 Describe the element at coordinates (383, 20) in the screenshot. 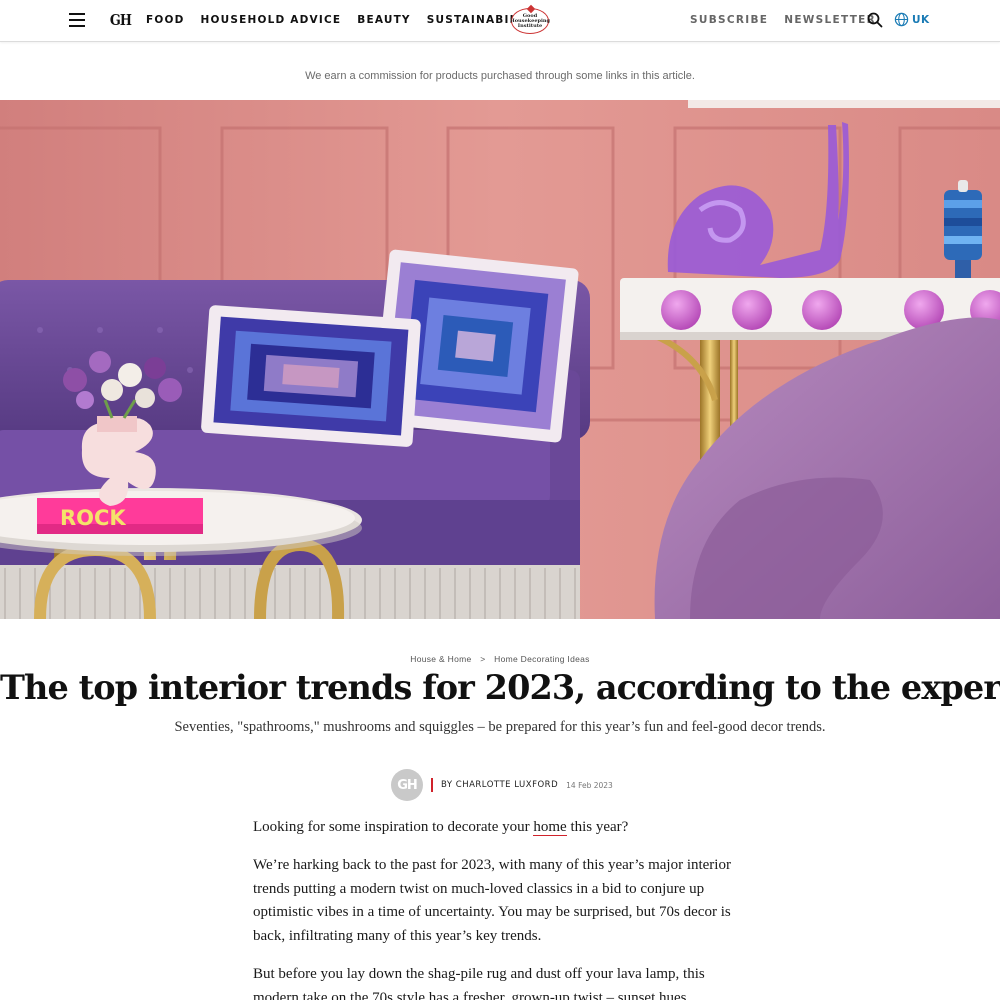

I see `nav-link-beauty: BEAUTY` at that location.